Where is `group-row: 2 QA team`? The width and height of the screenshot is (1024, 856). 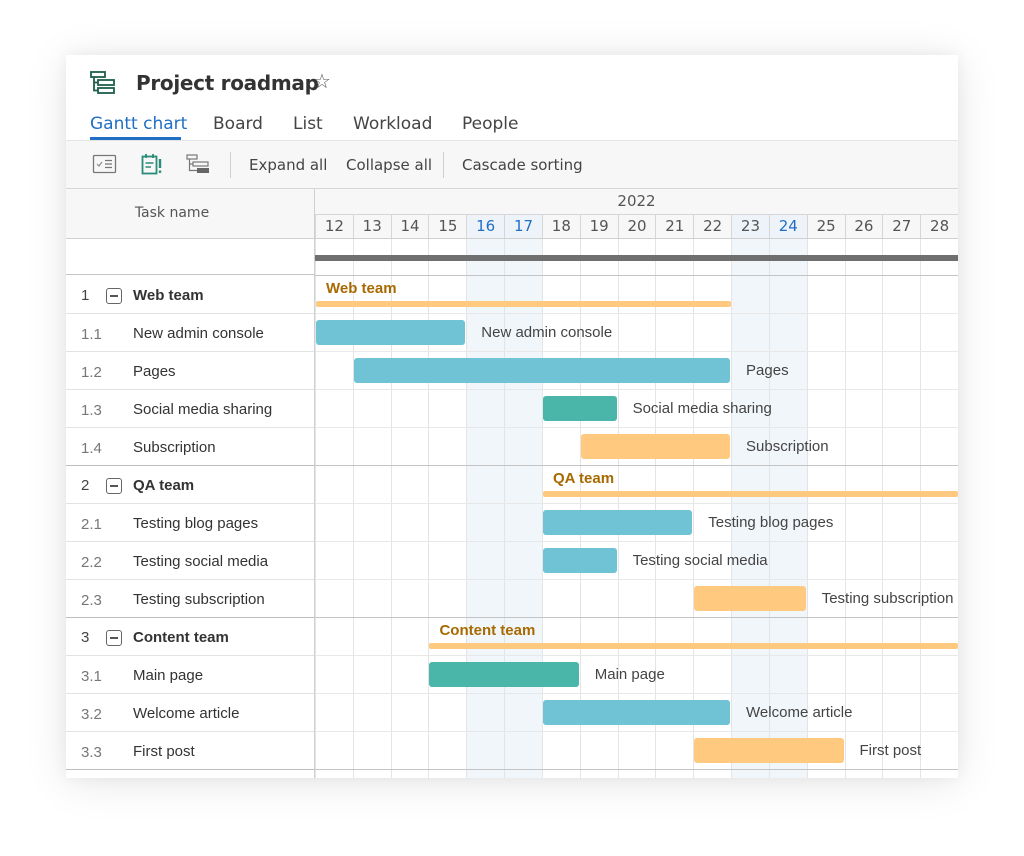
group-row: 2 QA team is located at coordinates (190, 485).